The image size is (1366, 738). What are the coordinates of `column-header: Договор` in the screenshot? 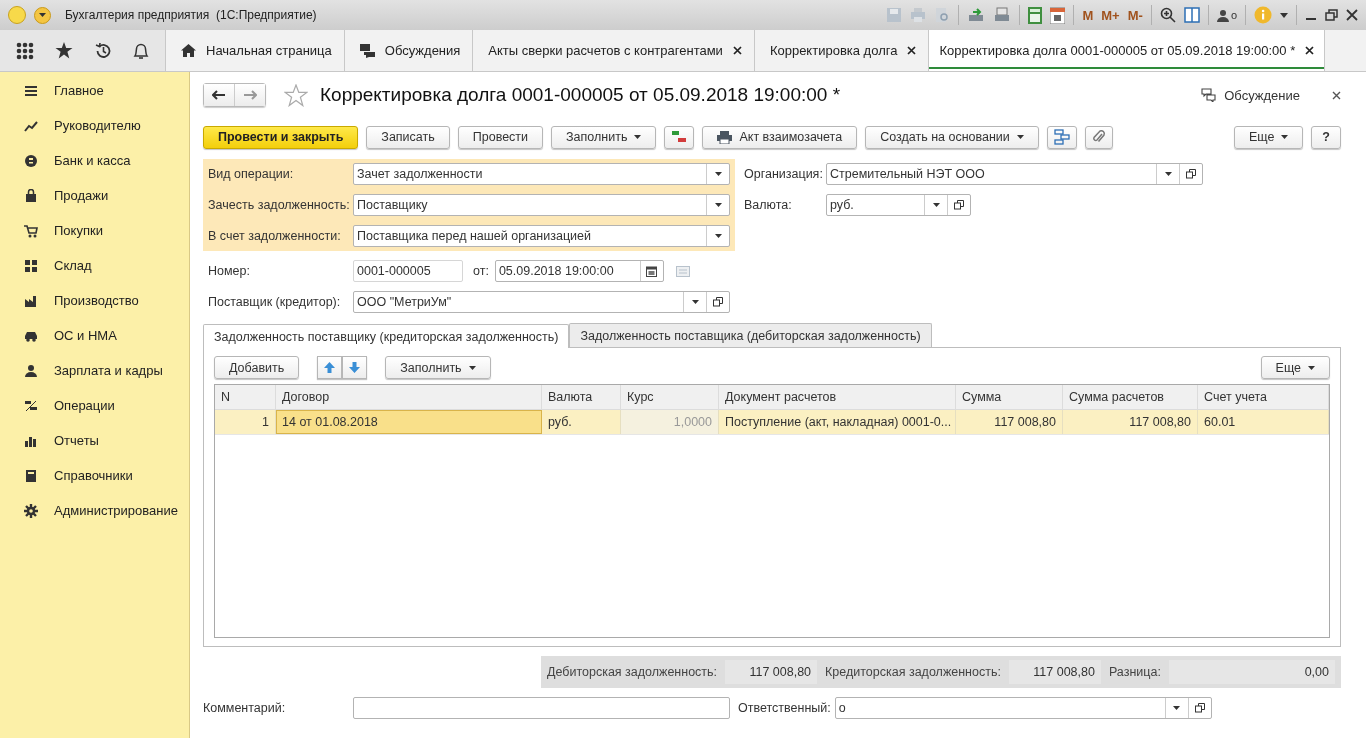 It's located at (409, 397).